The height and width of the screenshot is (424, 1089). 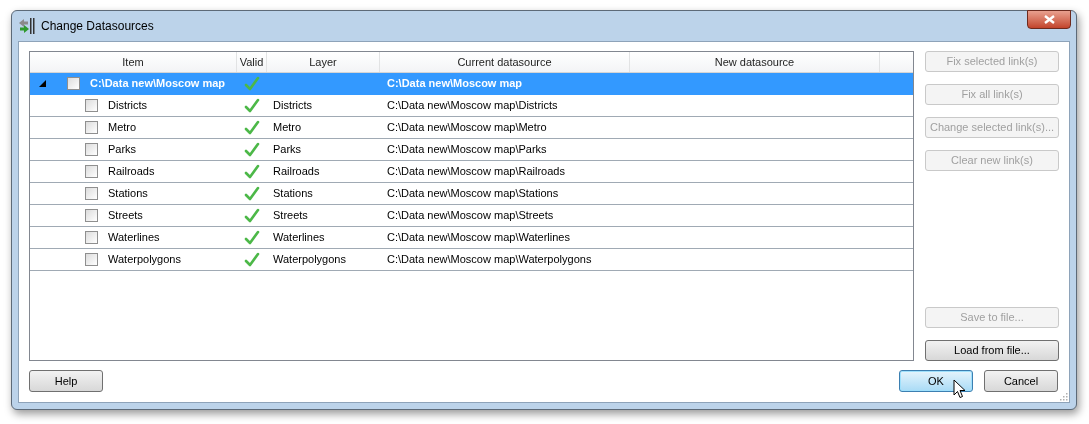 I want to click on column-header: Item, so click(x=133, y=62).